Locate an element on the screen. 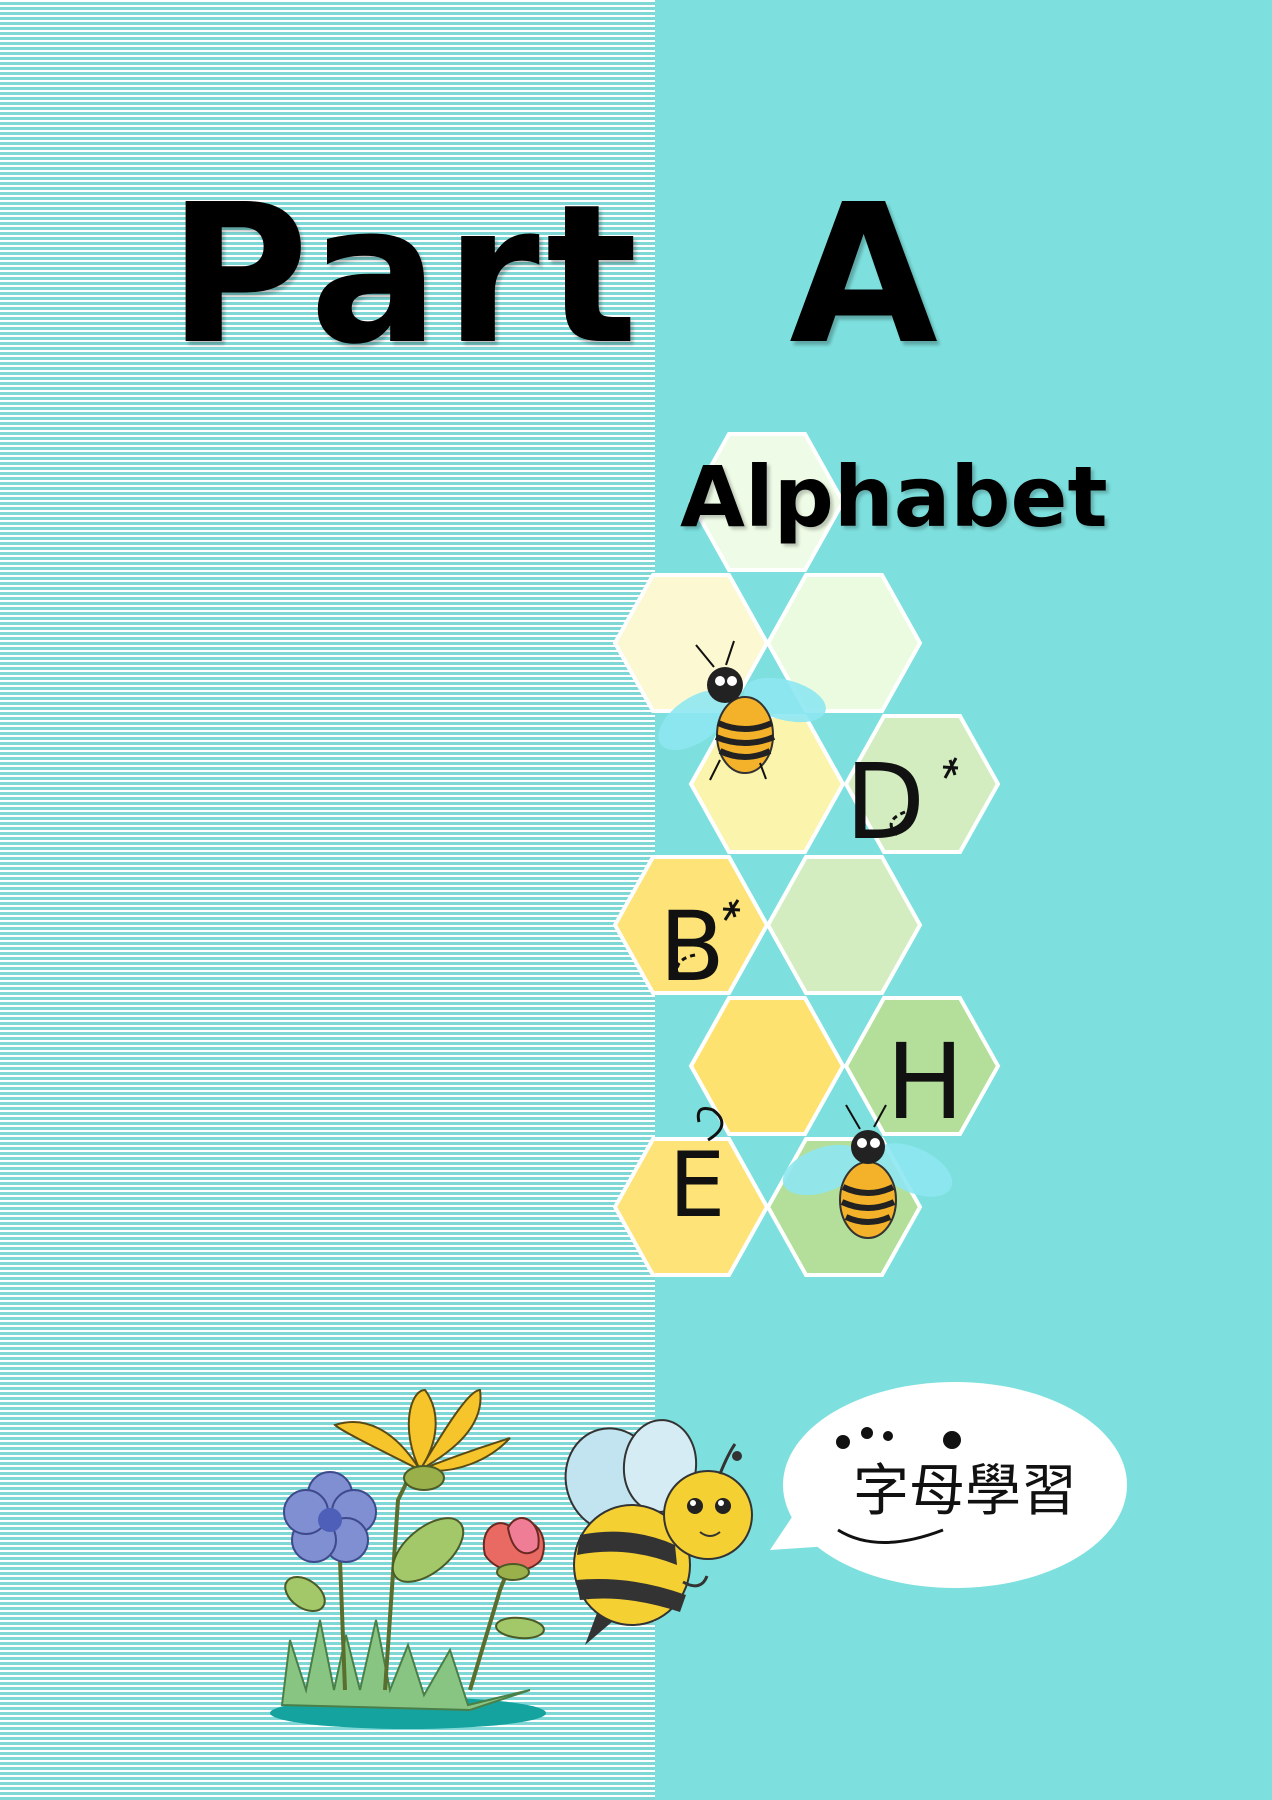 Image resolution: width=1272 pixels, height=1800 pixels. letter-d: D is located at coordinates (885, 802).